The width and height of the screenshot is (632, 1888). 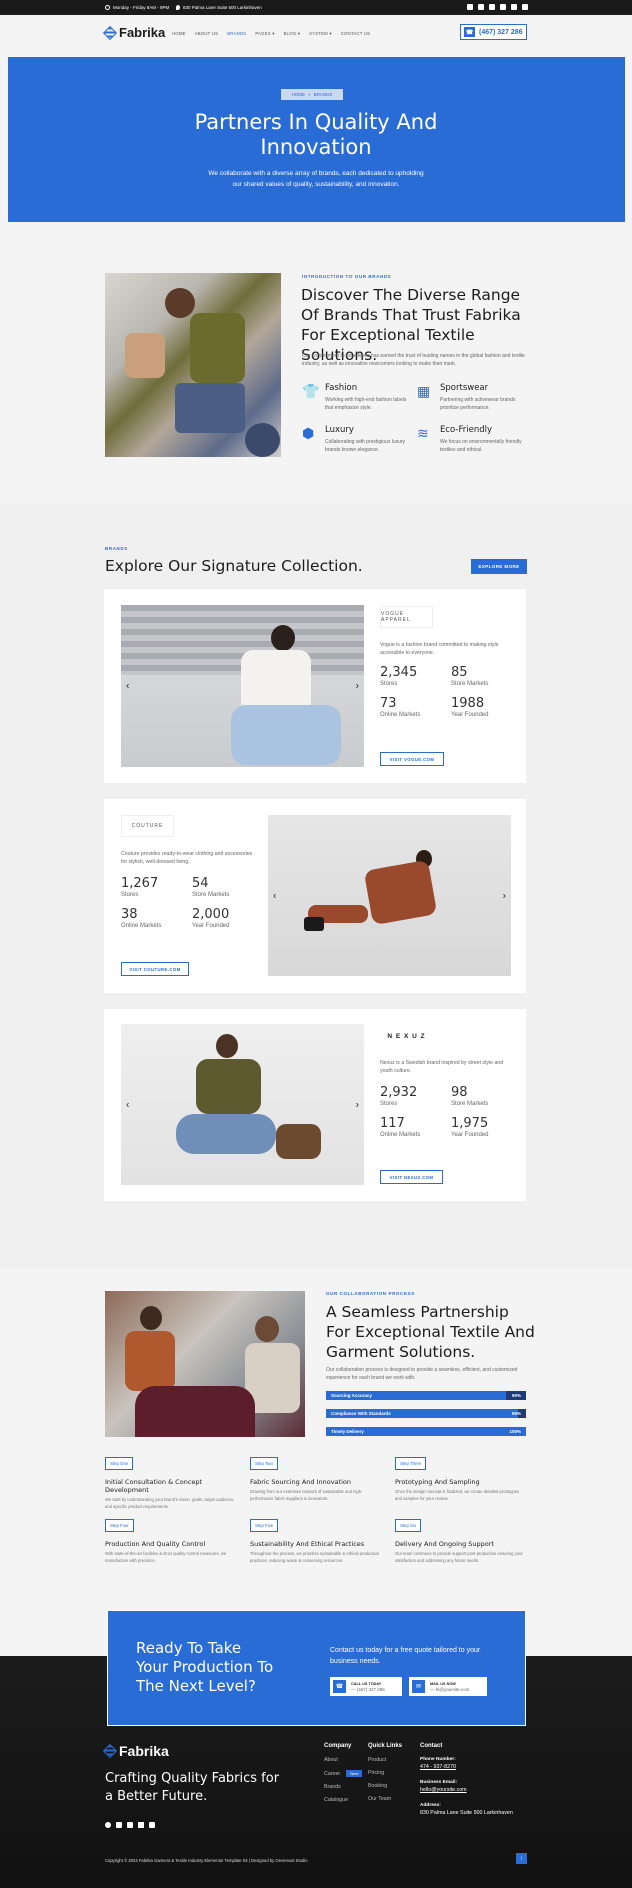 What do you see at coordinates (308, 433) in the screenshot?
I see `shield-icon: ⬢` at bounding box center [308, 433].